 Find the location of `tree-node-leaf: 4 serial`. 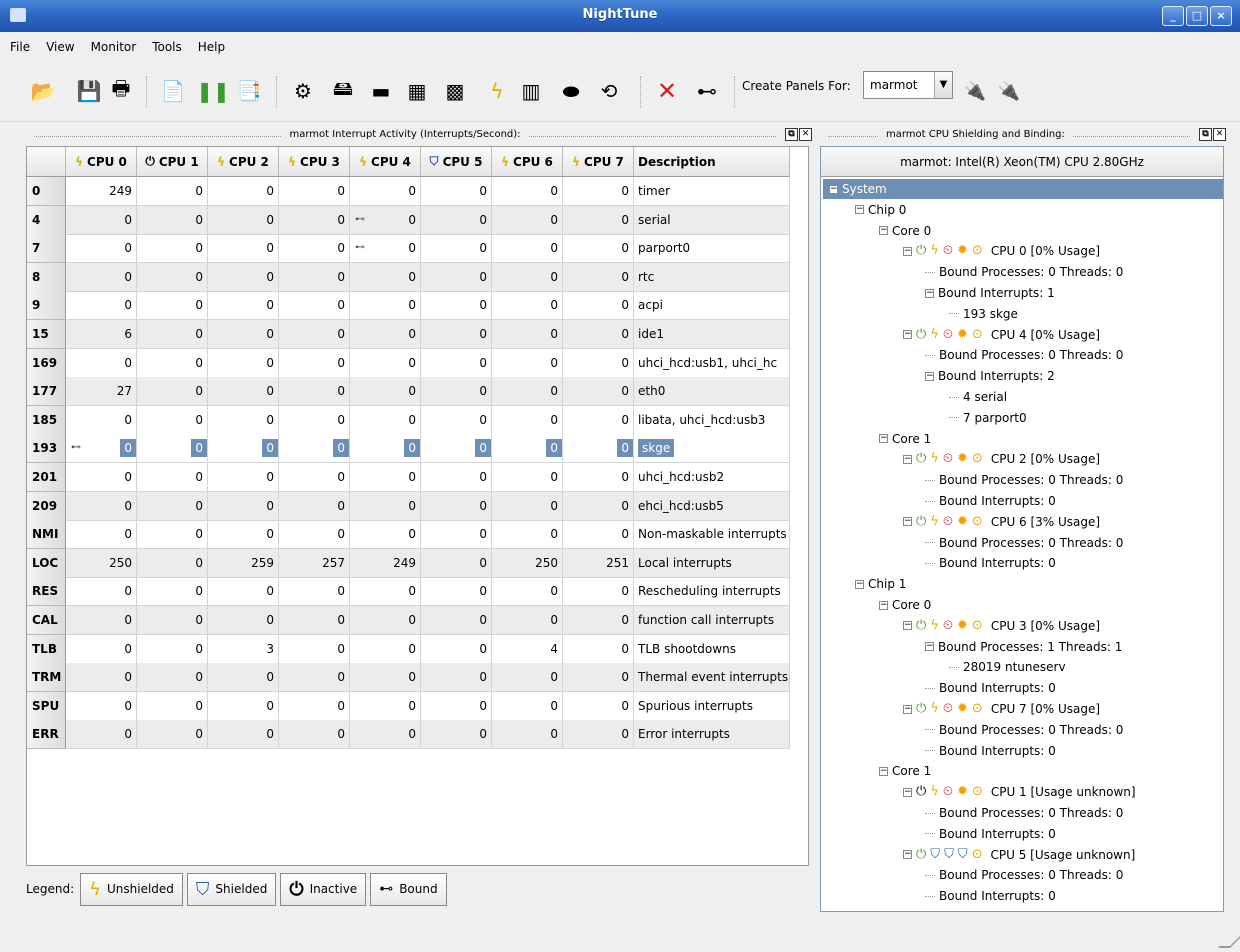

tree-node-leaf: 4 serial is located at coordinates (978, 397).